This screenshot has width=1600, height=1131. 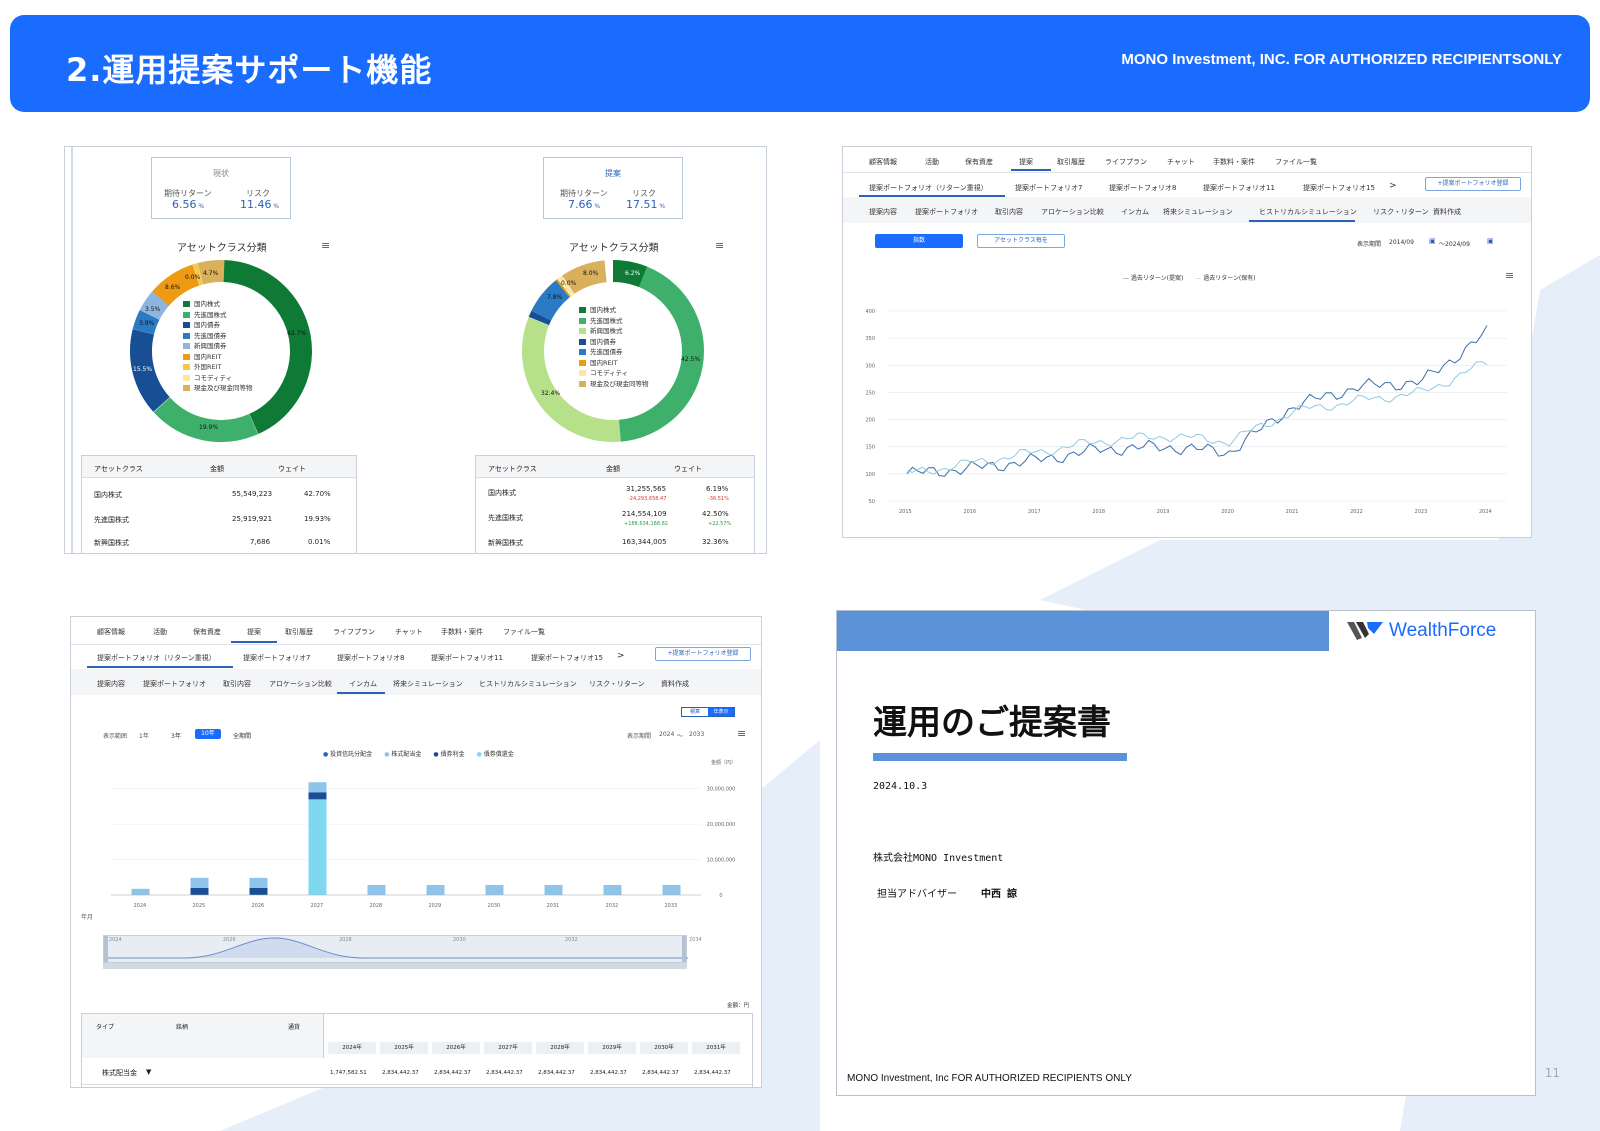 What do you see at coordinates (992, 723) in the screenshot?
I see `document-title: 運用のご提案書` at bounding box center [992, 723].